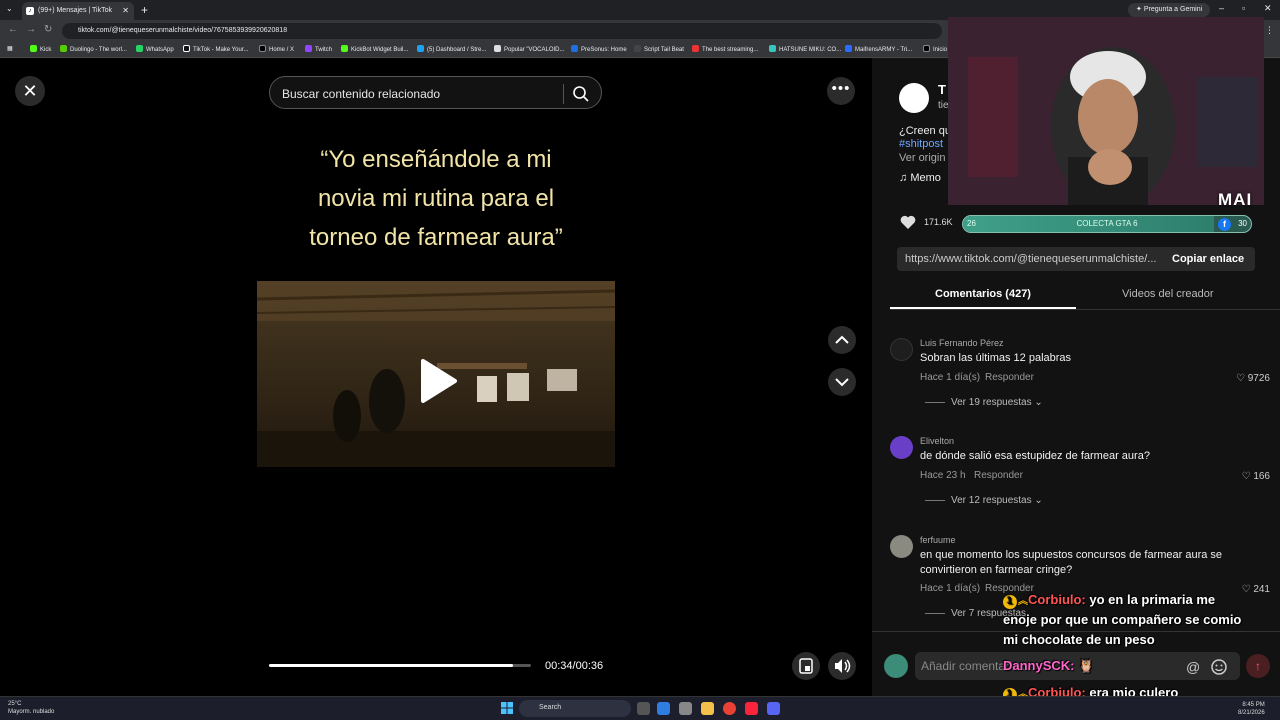 The image size is (1280, 720). I want to click on music-app-icon, so click(751, 708).